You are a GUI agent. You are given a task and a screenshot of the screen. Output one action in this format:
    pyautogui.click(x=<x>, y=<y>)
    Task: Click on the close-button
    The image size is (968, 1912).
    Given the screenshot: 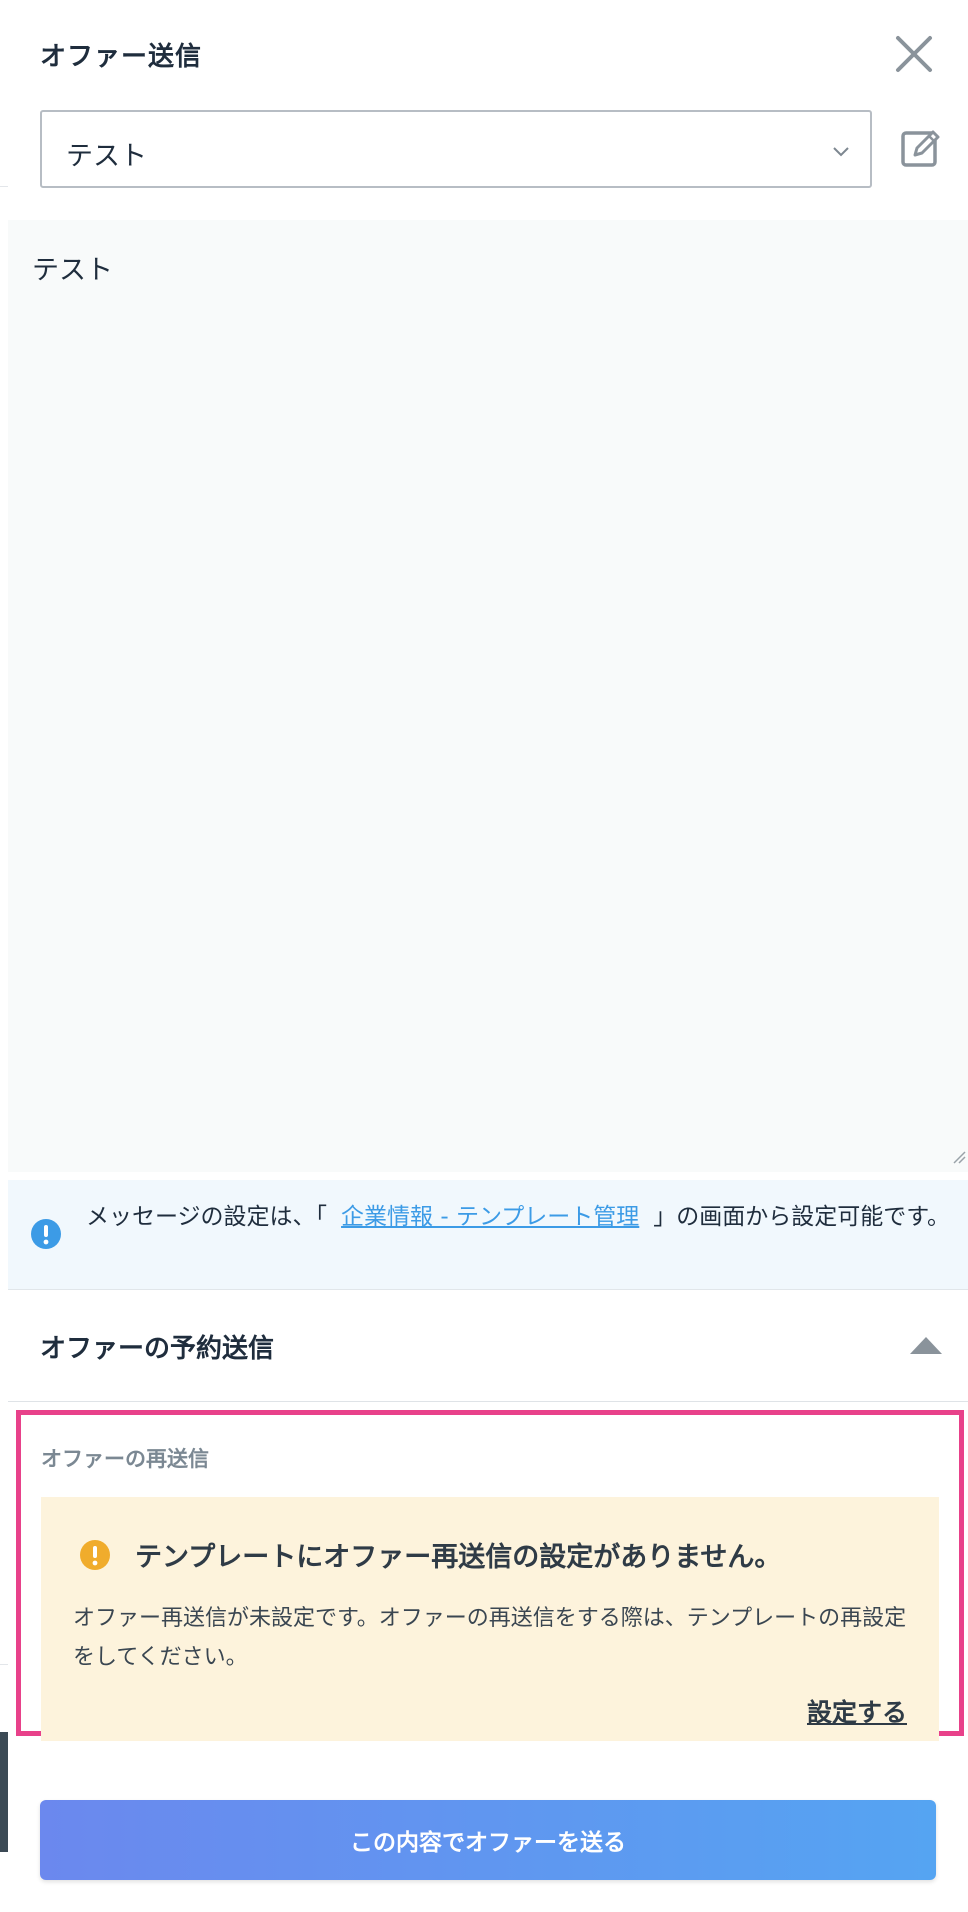 What is the action you would take?
    pyautogui.click(x=914, y=54)
    